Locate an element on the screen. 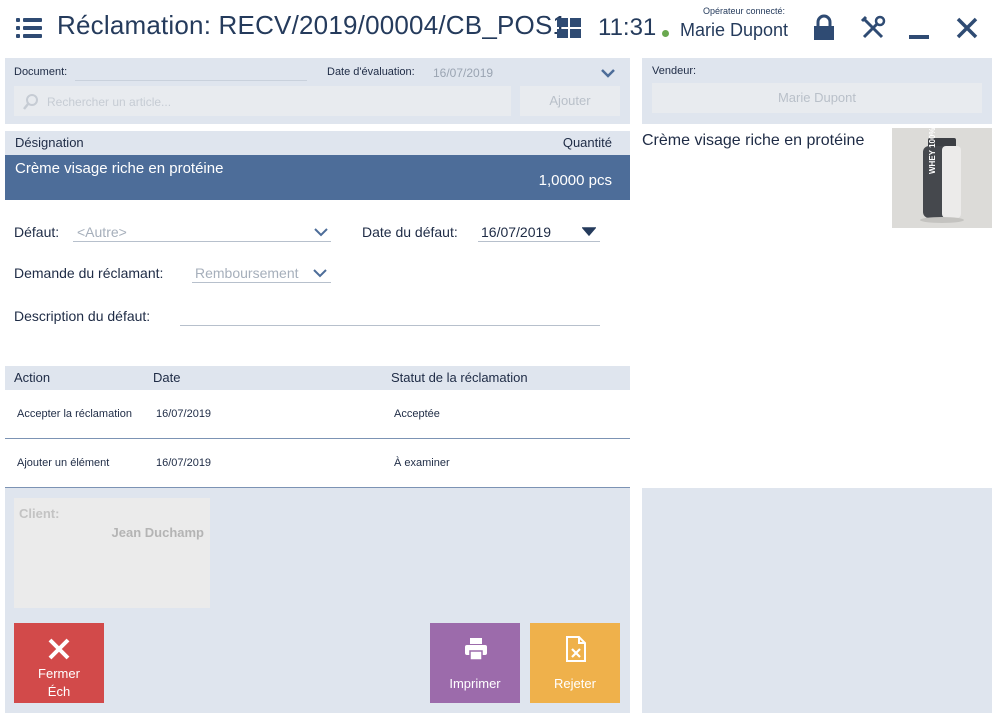 The width and height of the screenshot is (998, 718). print-button-label: Imprimer is located at coordinates (475, 683).